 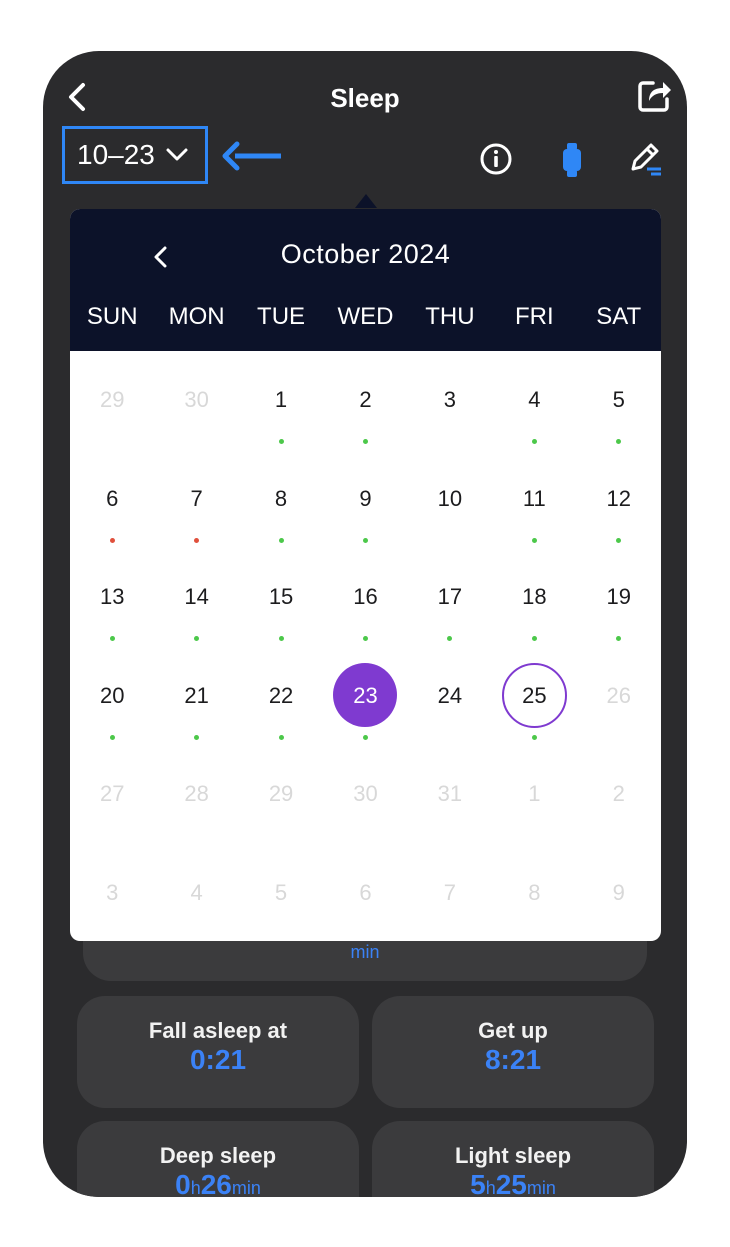 I want to click on get-up-card: Get up 8:21, so click(x=513, y=1052).